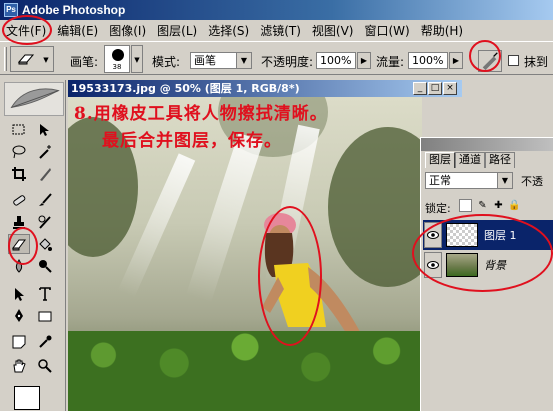  What do you see at coordinates (245, 371) in the screenshot?
I see `hedge` at bounding box center [245, 371].